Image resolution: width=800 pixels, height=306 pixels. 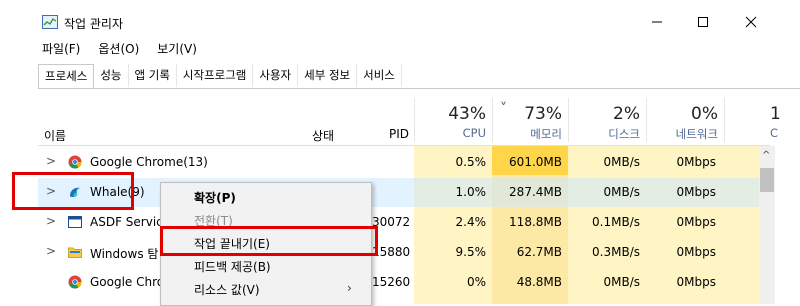 What do you see at coordinates (607, 134) in the screenshot?
I see `column-disk: 디스크` at bounding box center [607, 134].